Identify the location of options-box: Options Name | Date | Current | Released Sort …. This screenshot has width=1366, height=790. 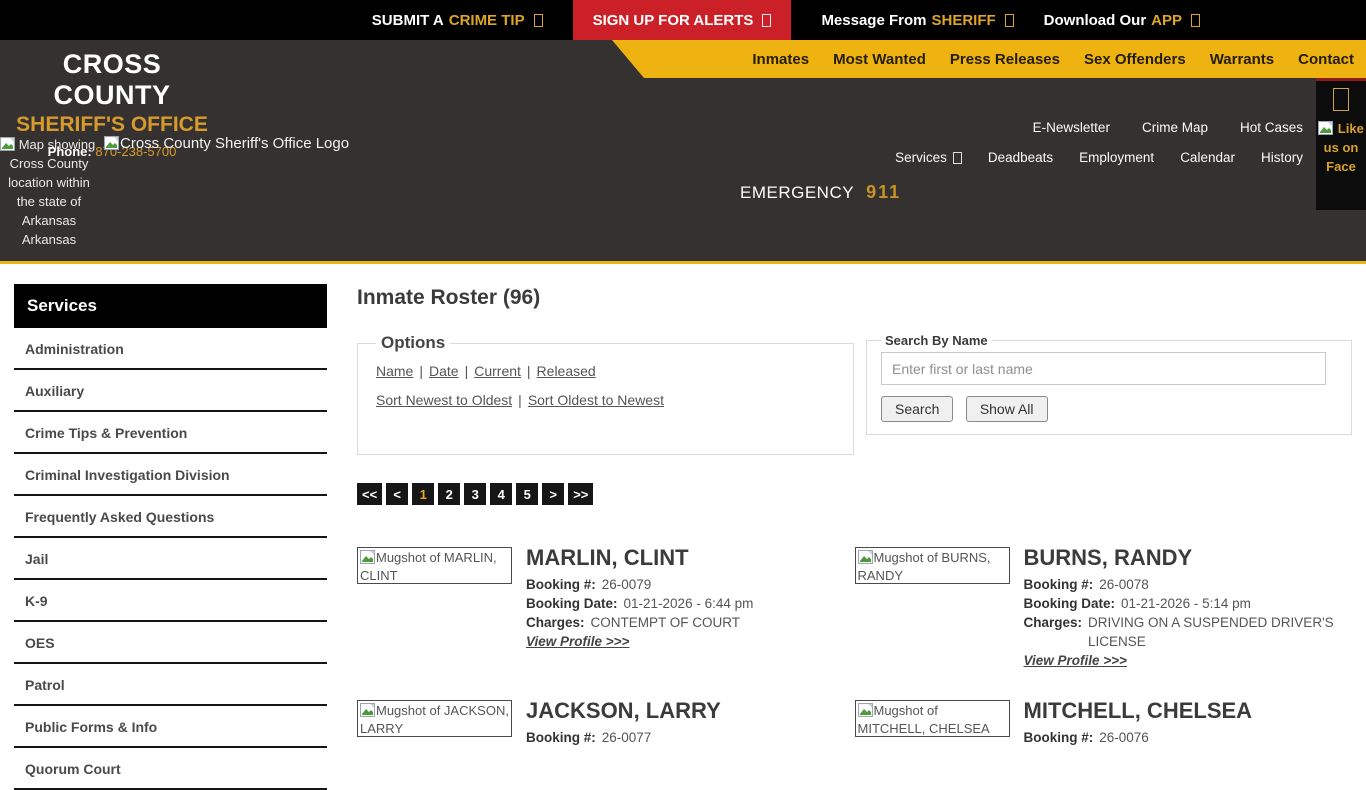
(605, 394).